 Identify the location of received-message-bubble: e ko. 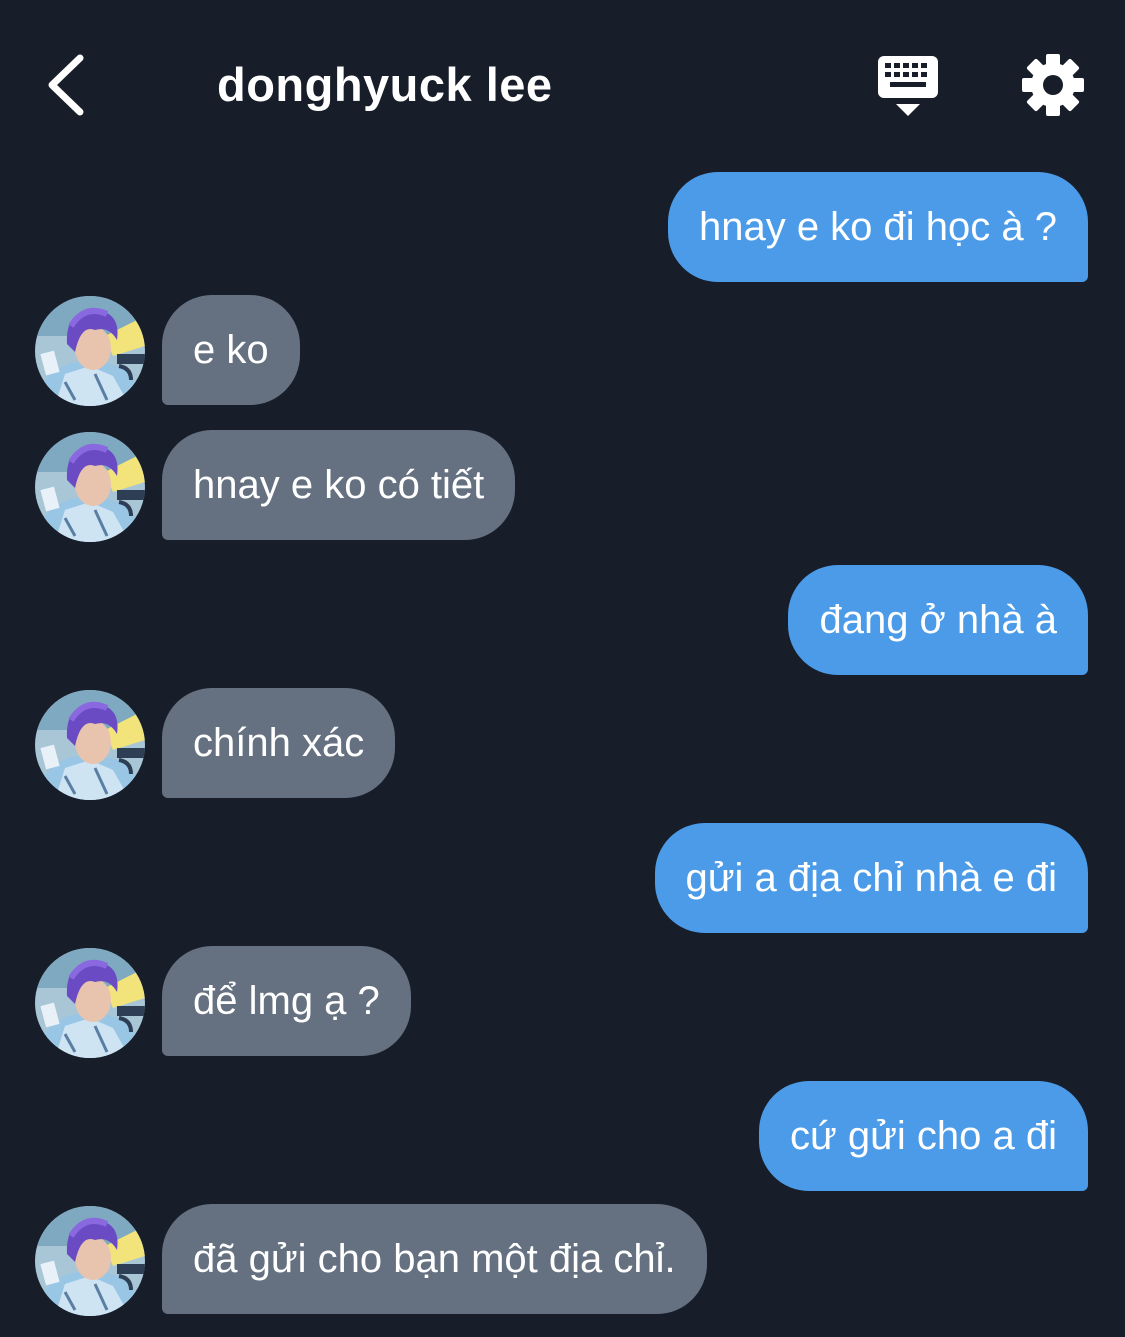
(231, 350).